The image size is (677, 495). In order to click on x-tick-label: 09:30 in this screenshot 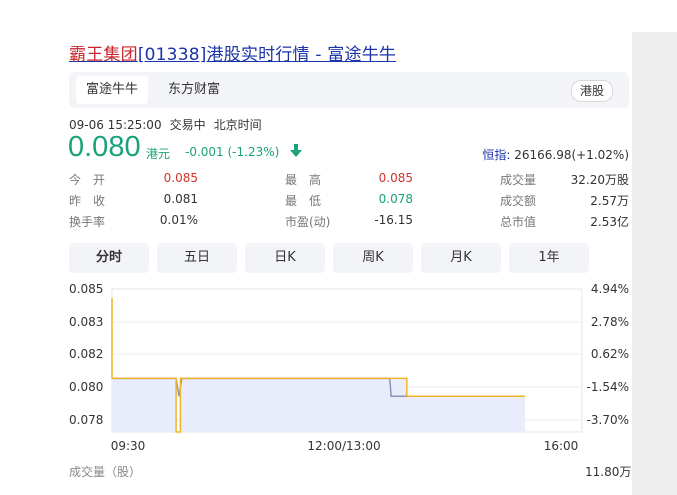, I will do `click(128, 446)`.